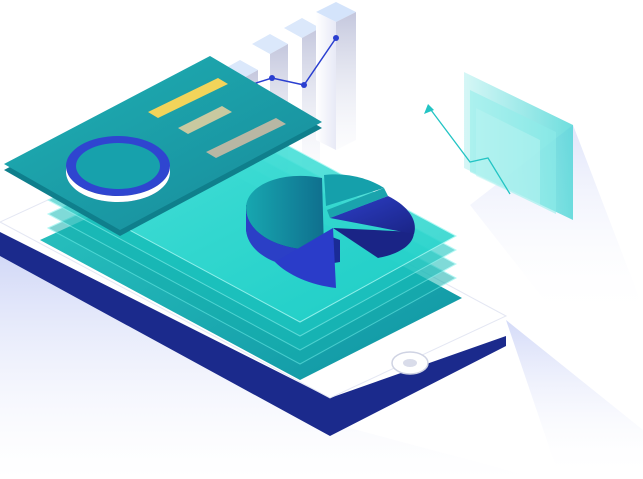 The height and width of the screenshot is (479, 643). I want to click on bar-4-side, so click(346, 81).